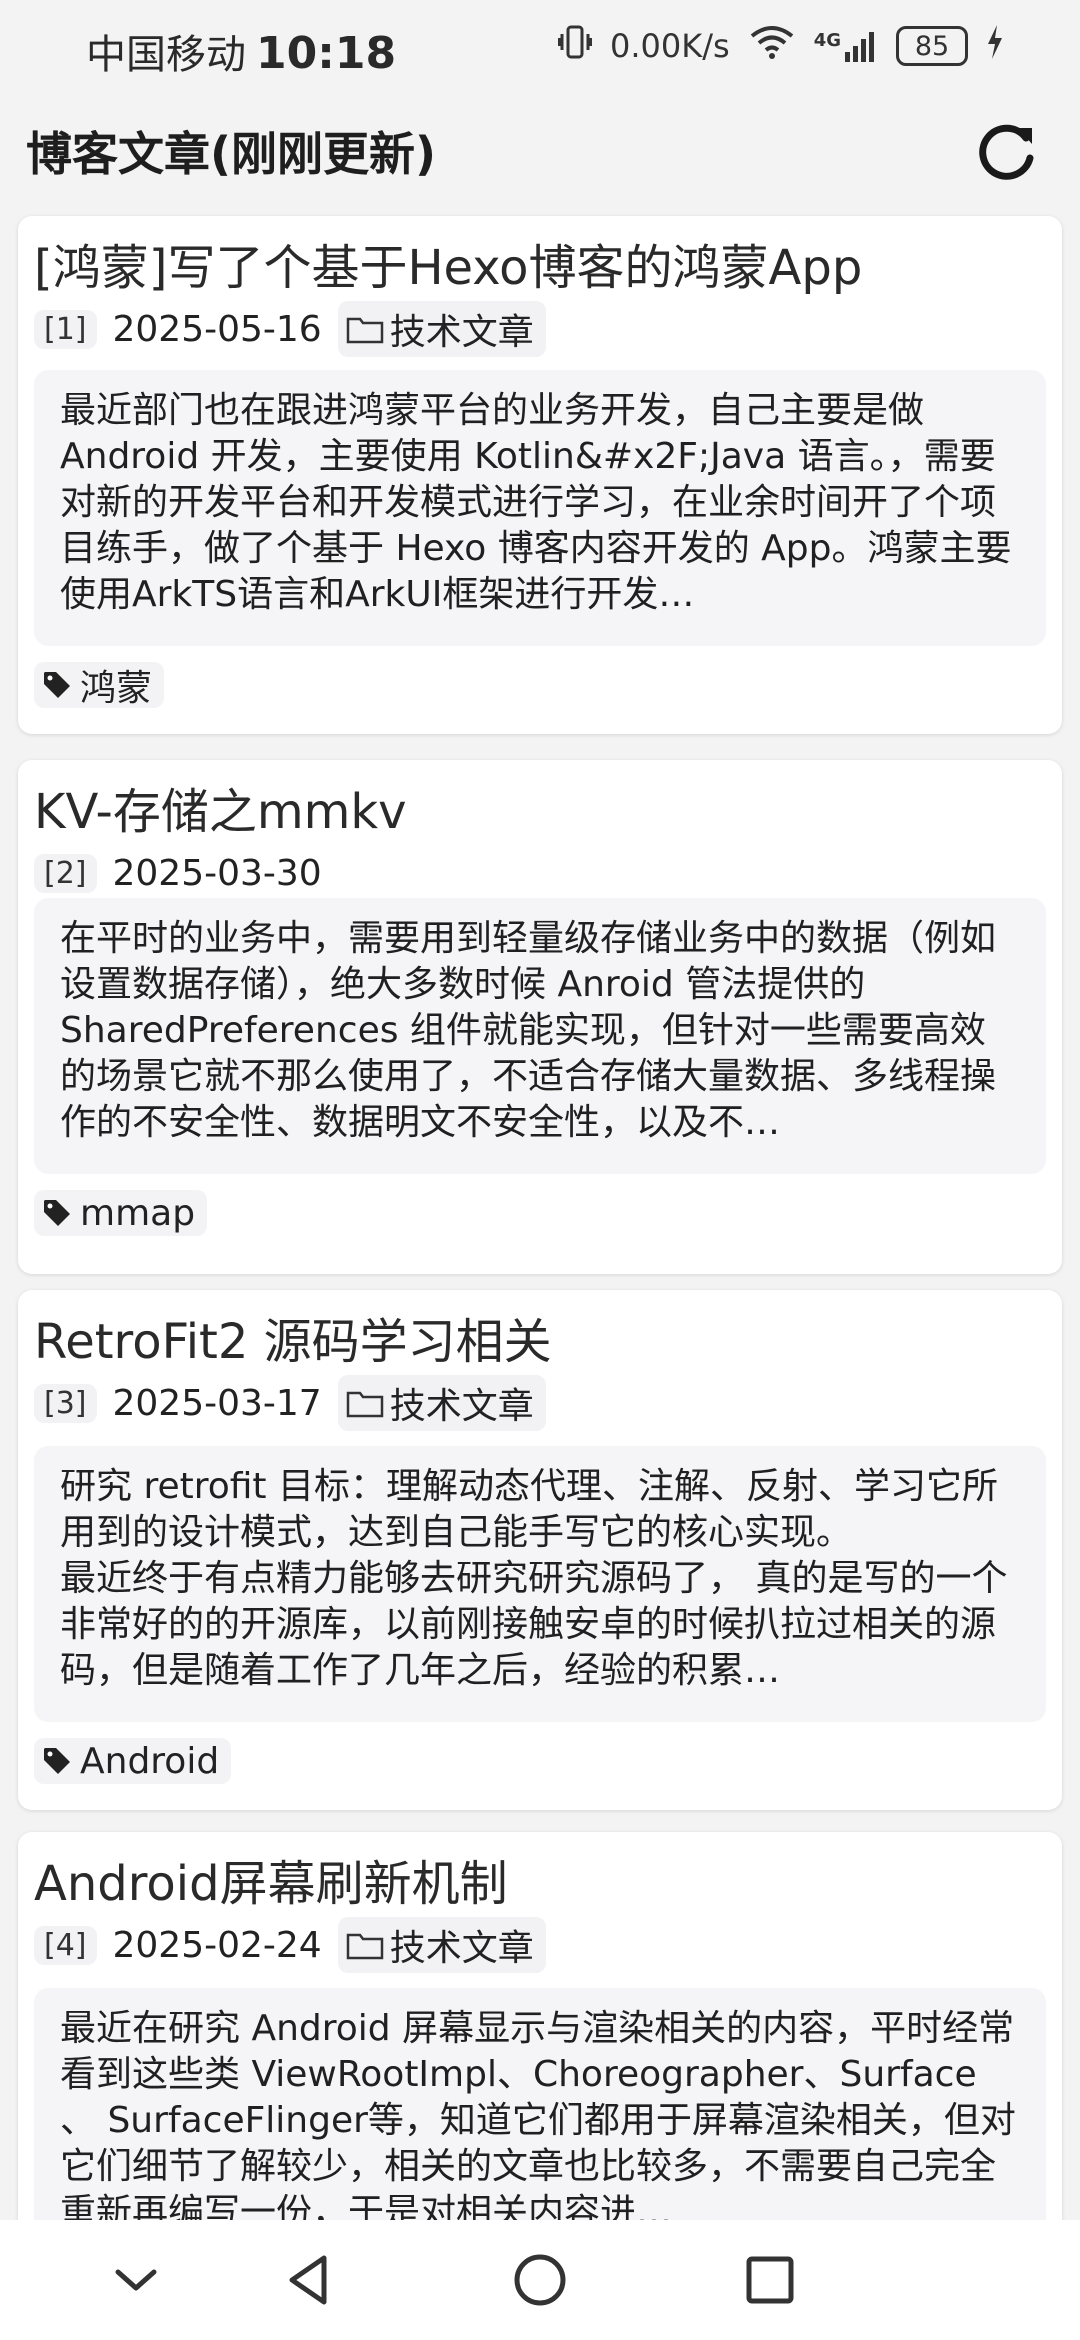 The width and height of the screenshot is (1080, 2340). I want to click on article-title: Android屏幕刷新机制, so click(271, 1879).